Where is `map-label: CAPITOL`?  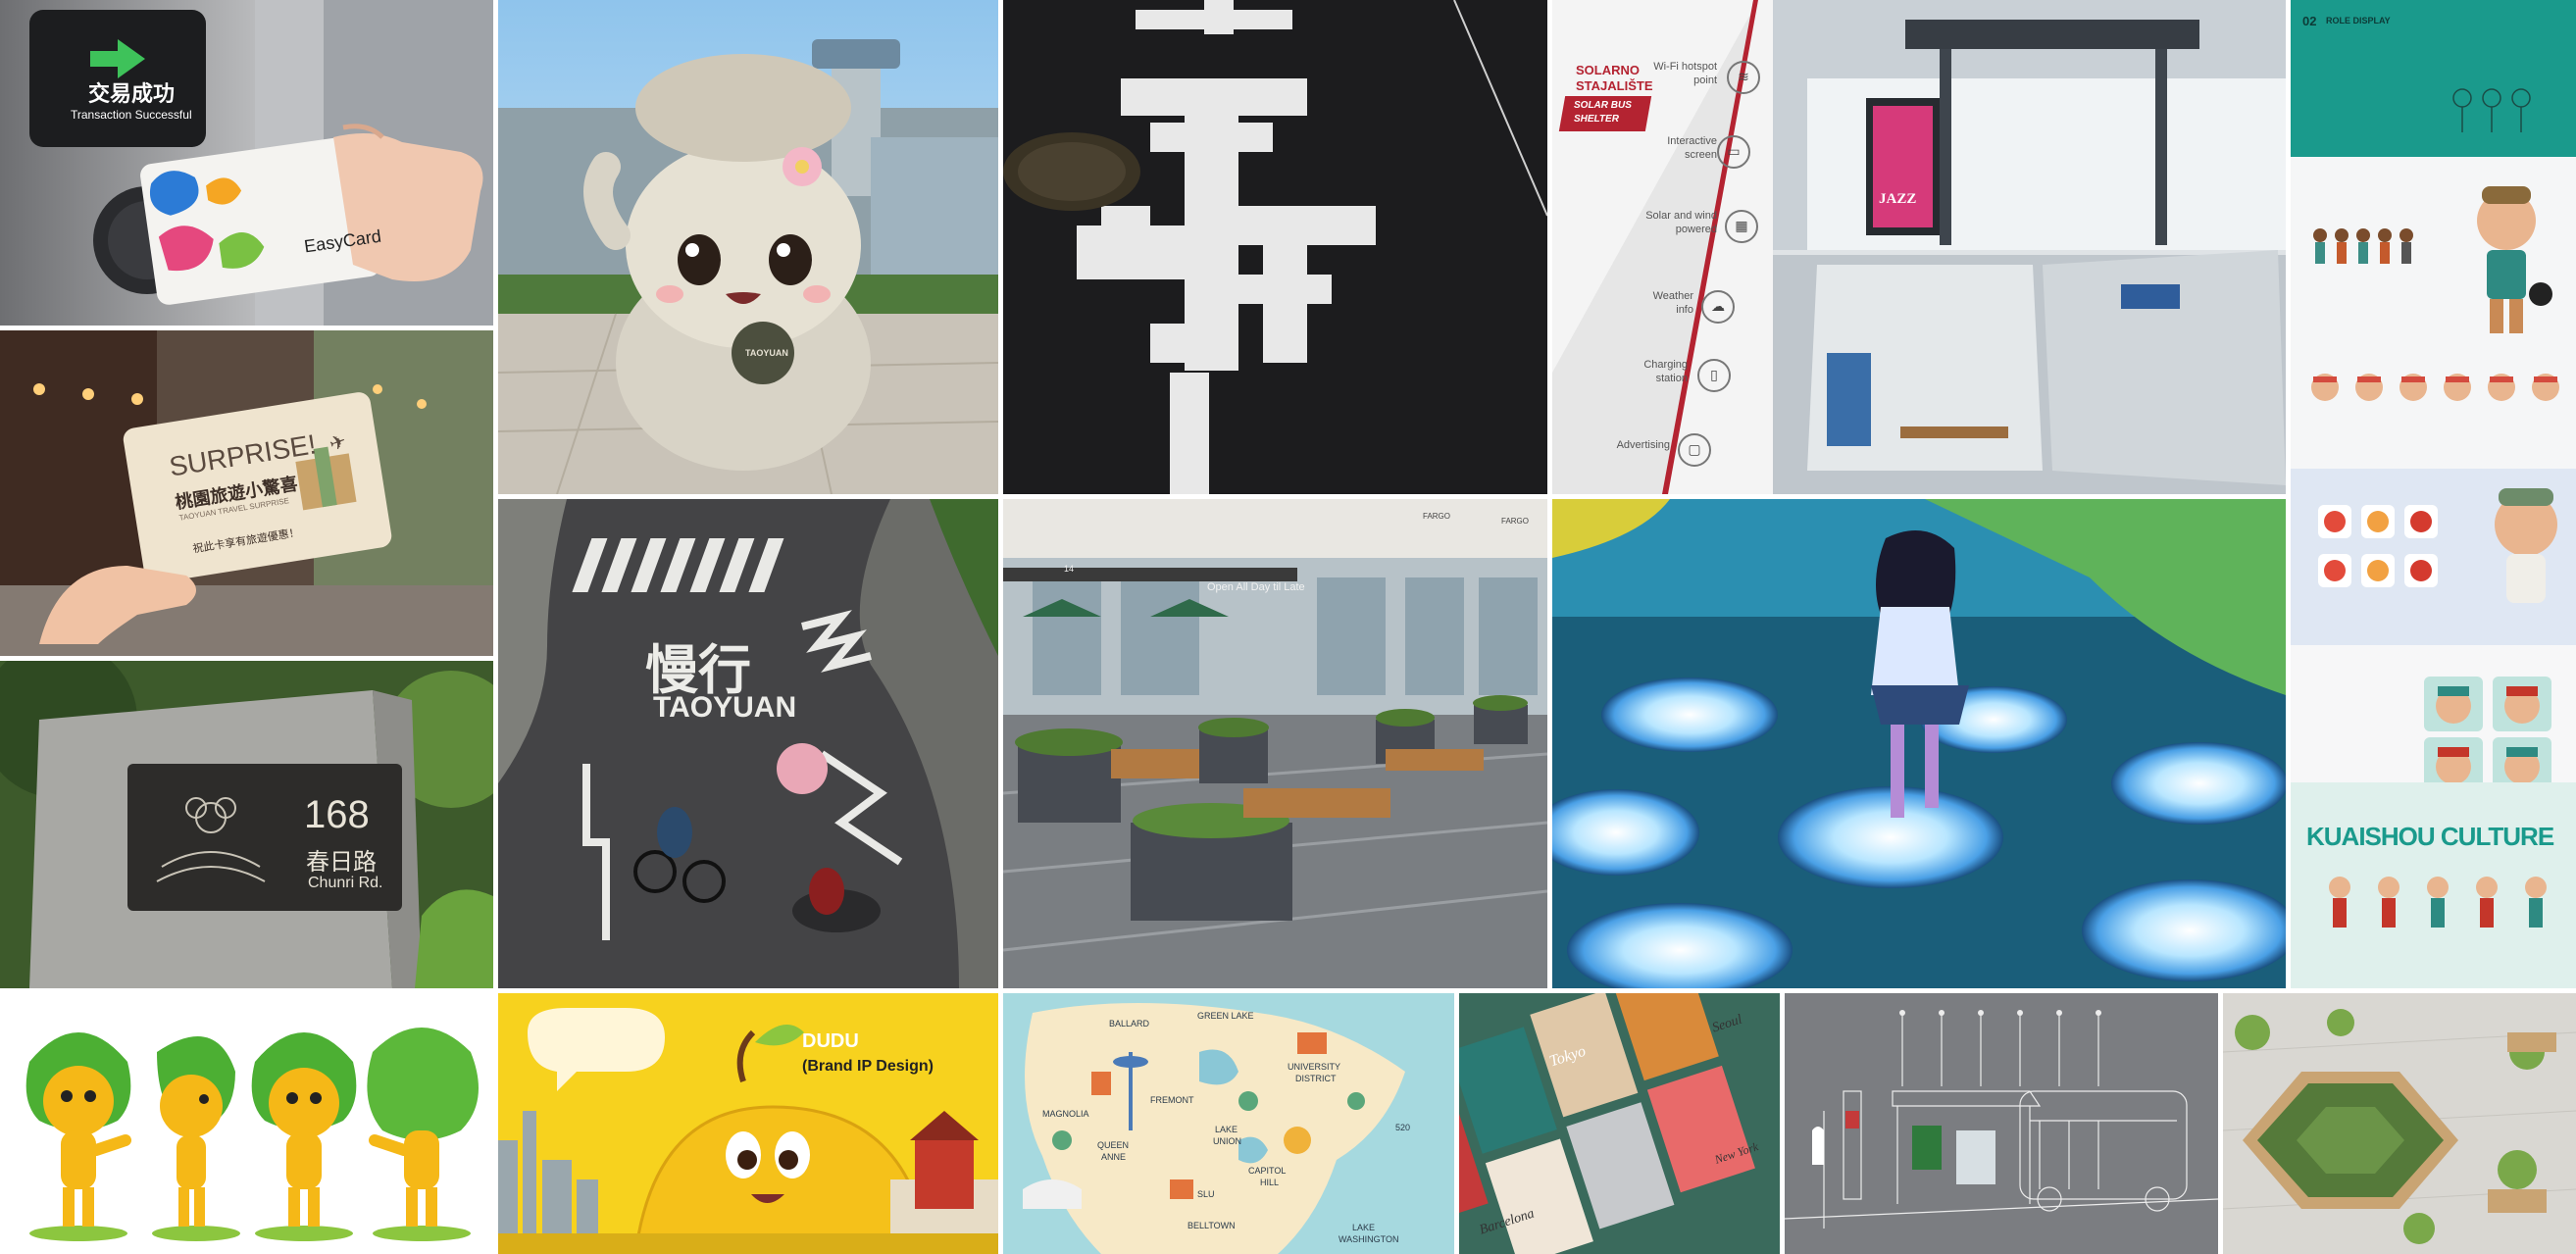 map-label: CAPITOL is located at coordinates (1267, 1171).